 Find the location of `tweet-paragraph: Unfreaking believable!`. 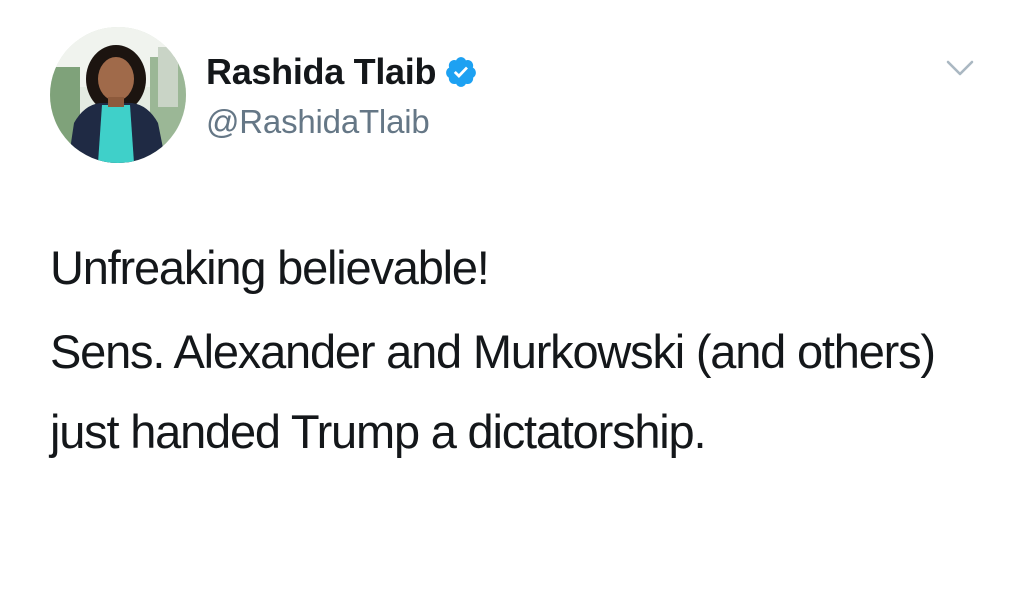

tweet-paragraph: Unfreaking believable! is located at coordinates (270, 267).